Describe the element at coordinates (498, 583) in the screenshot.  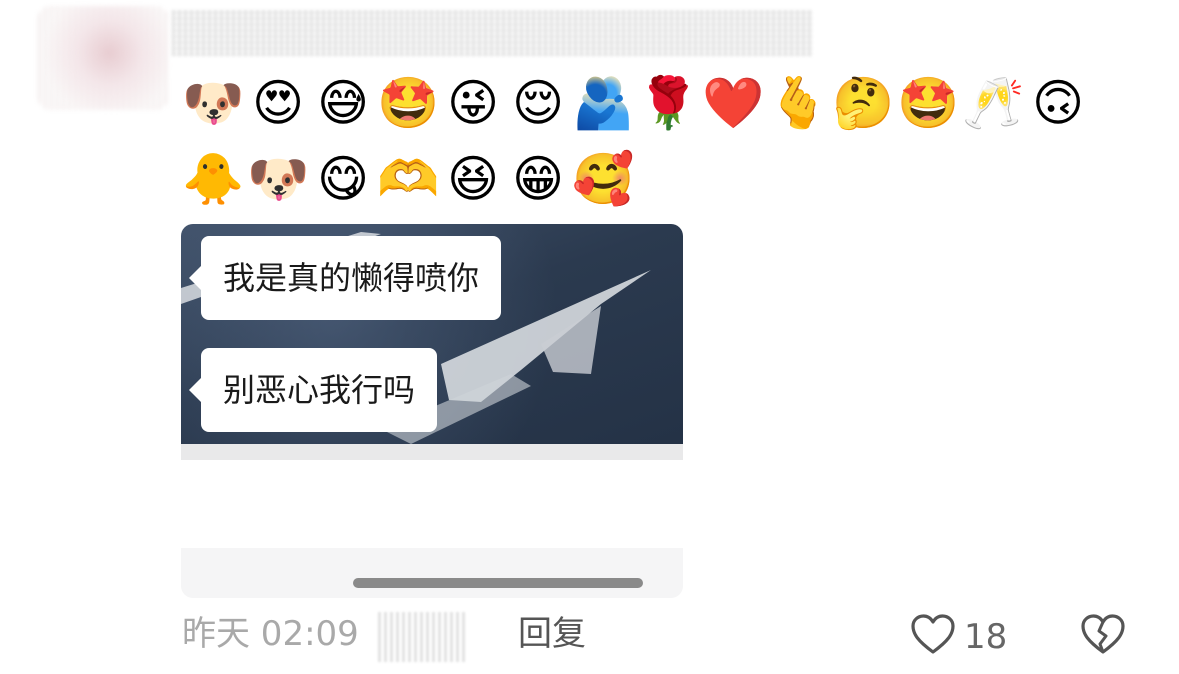
I see `scroll-handle` at that location.